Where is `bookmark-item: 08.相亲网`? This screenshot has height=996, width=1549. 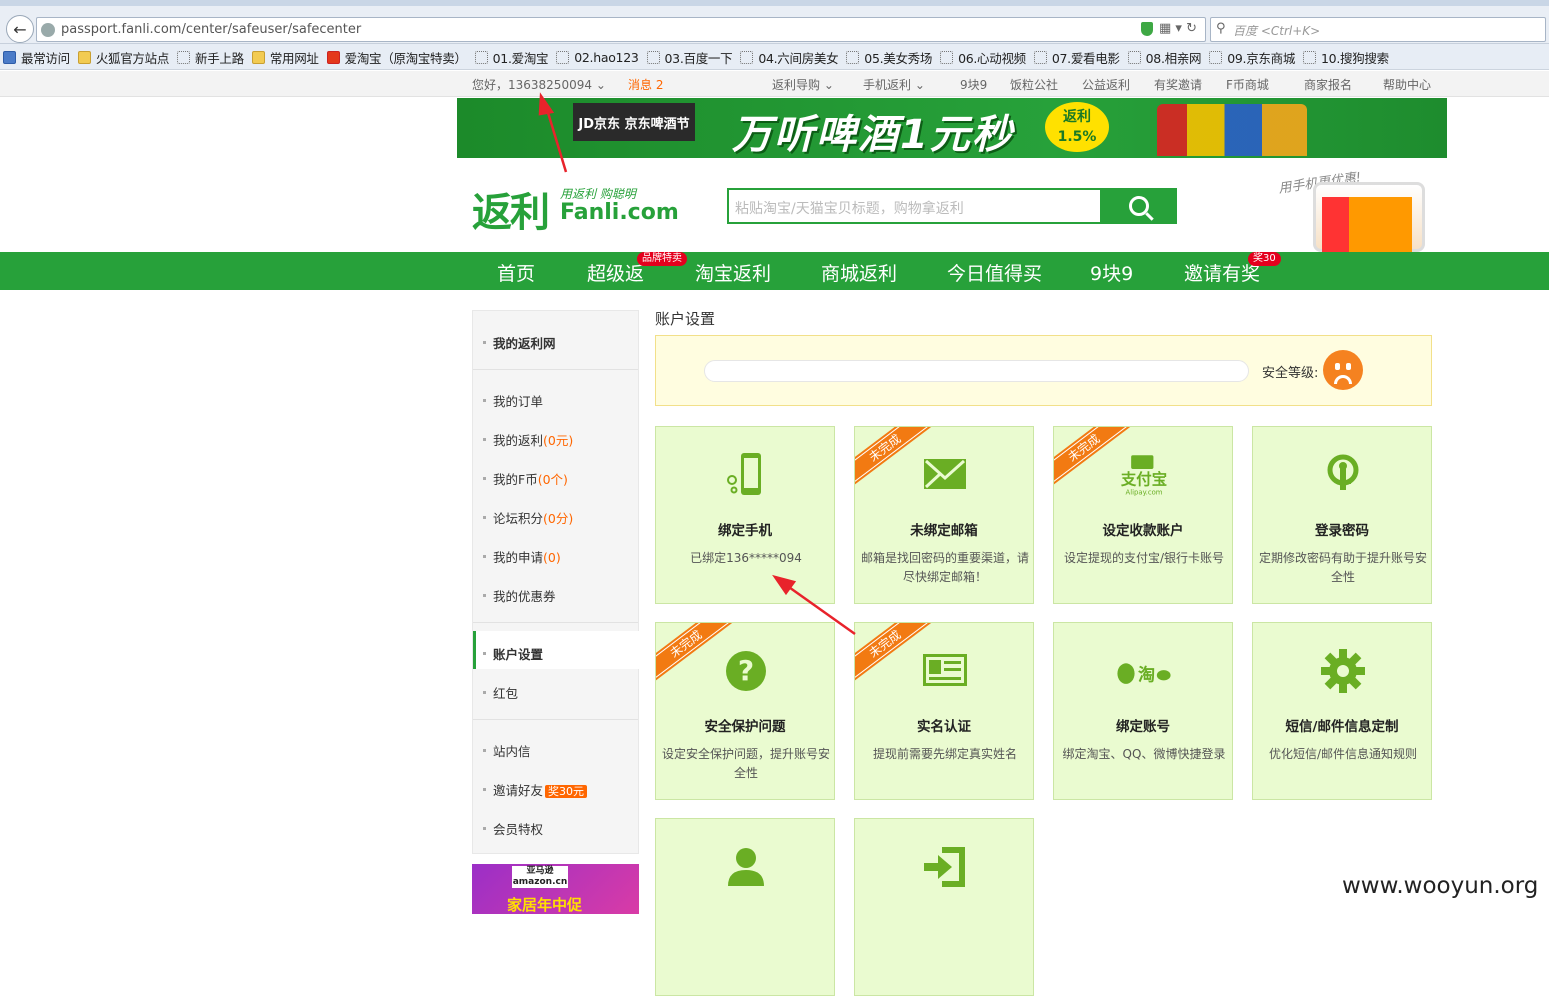
bookmark-item: 08.相亲网 is located at coordinates (1166, 56).